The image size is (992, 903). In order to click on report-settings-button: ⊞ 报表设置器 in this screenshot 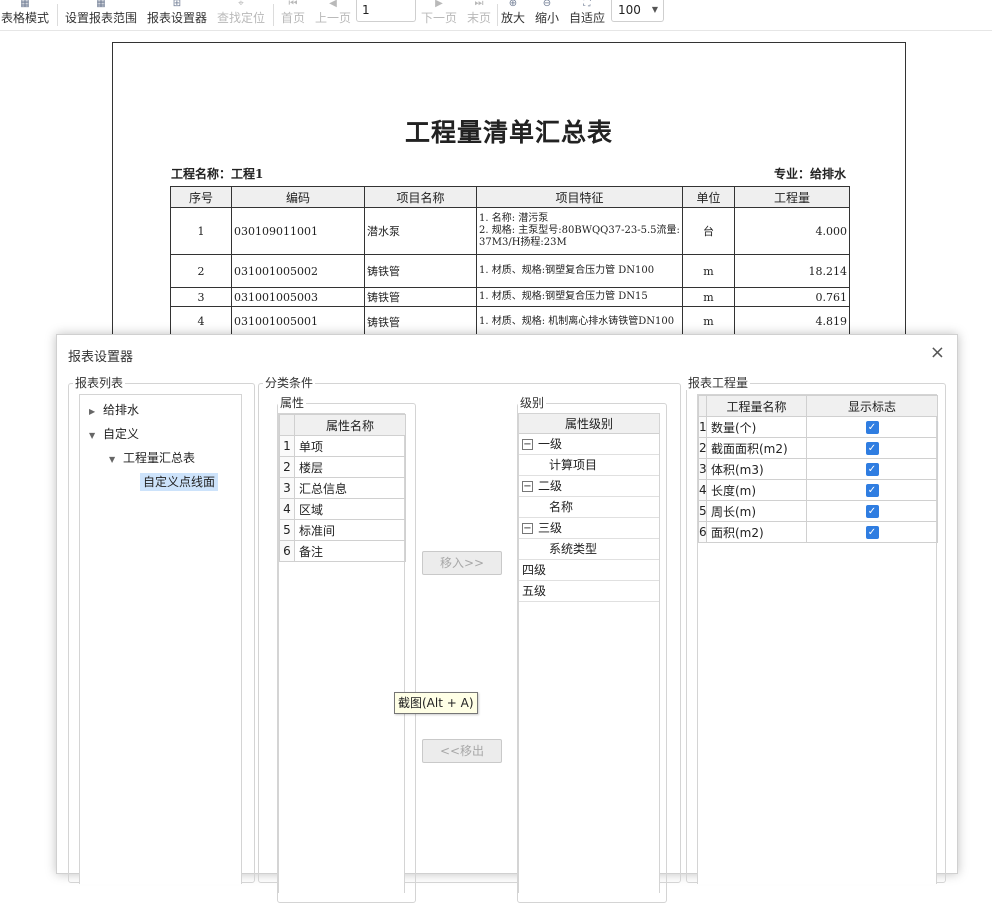, I will do `click(177, 15)`.